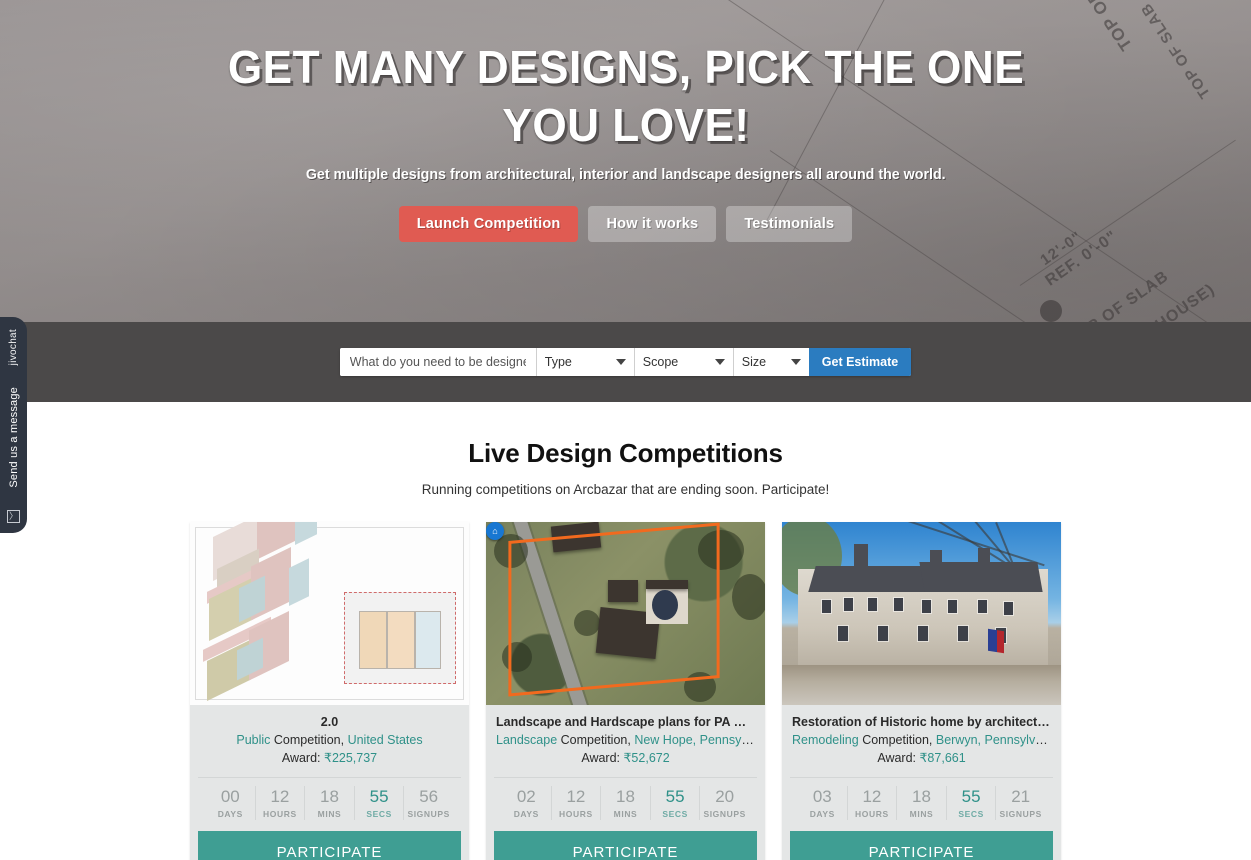 The height and width of the screenshot is (860, 1251). I want to click on scope-dropdown: Scope, so click(683, 362).